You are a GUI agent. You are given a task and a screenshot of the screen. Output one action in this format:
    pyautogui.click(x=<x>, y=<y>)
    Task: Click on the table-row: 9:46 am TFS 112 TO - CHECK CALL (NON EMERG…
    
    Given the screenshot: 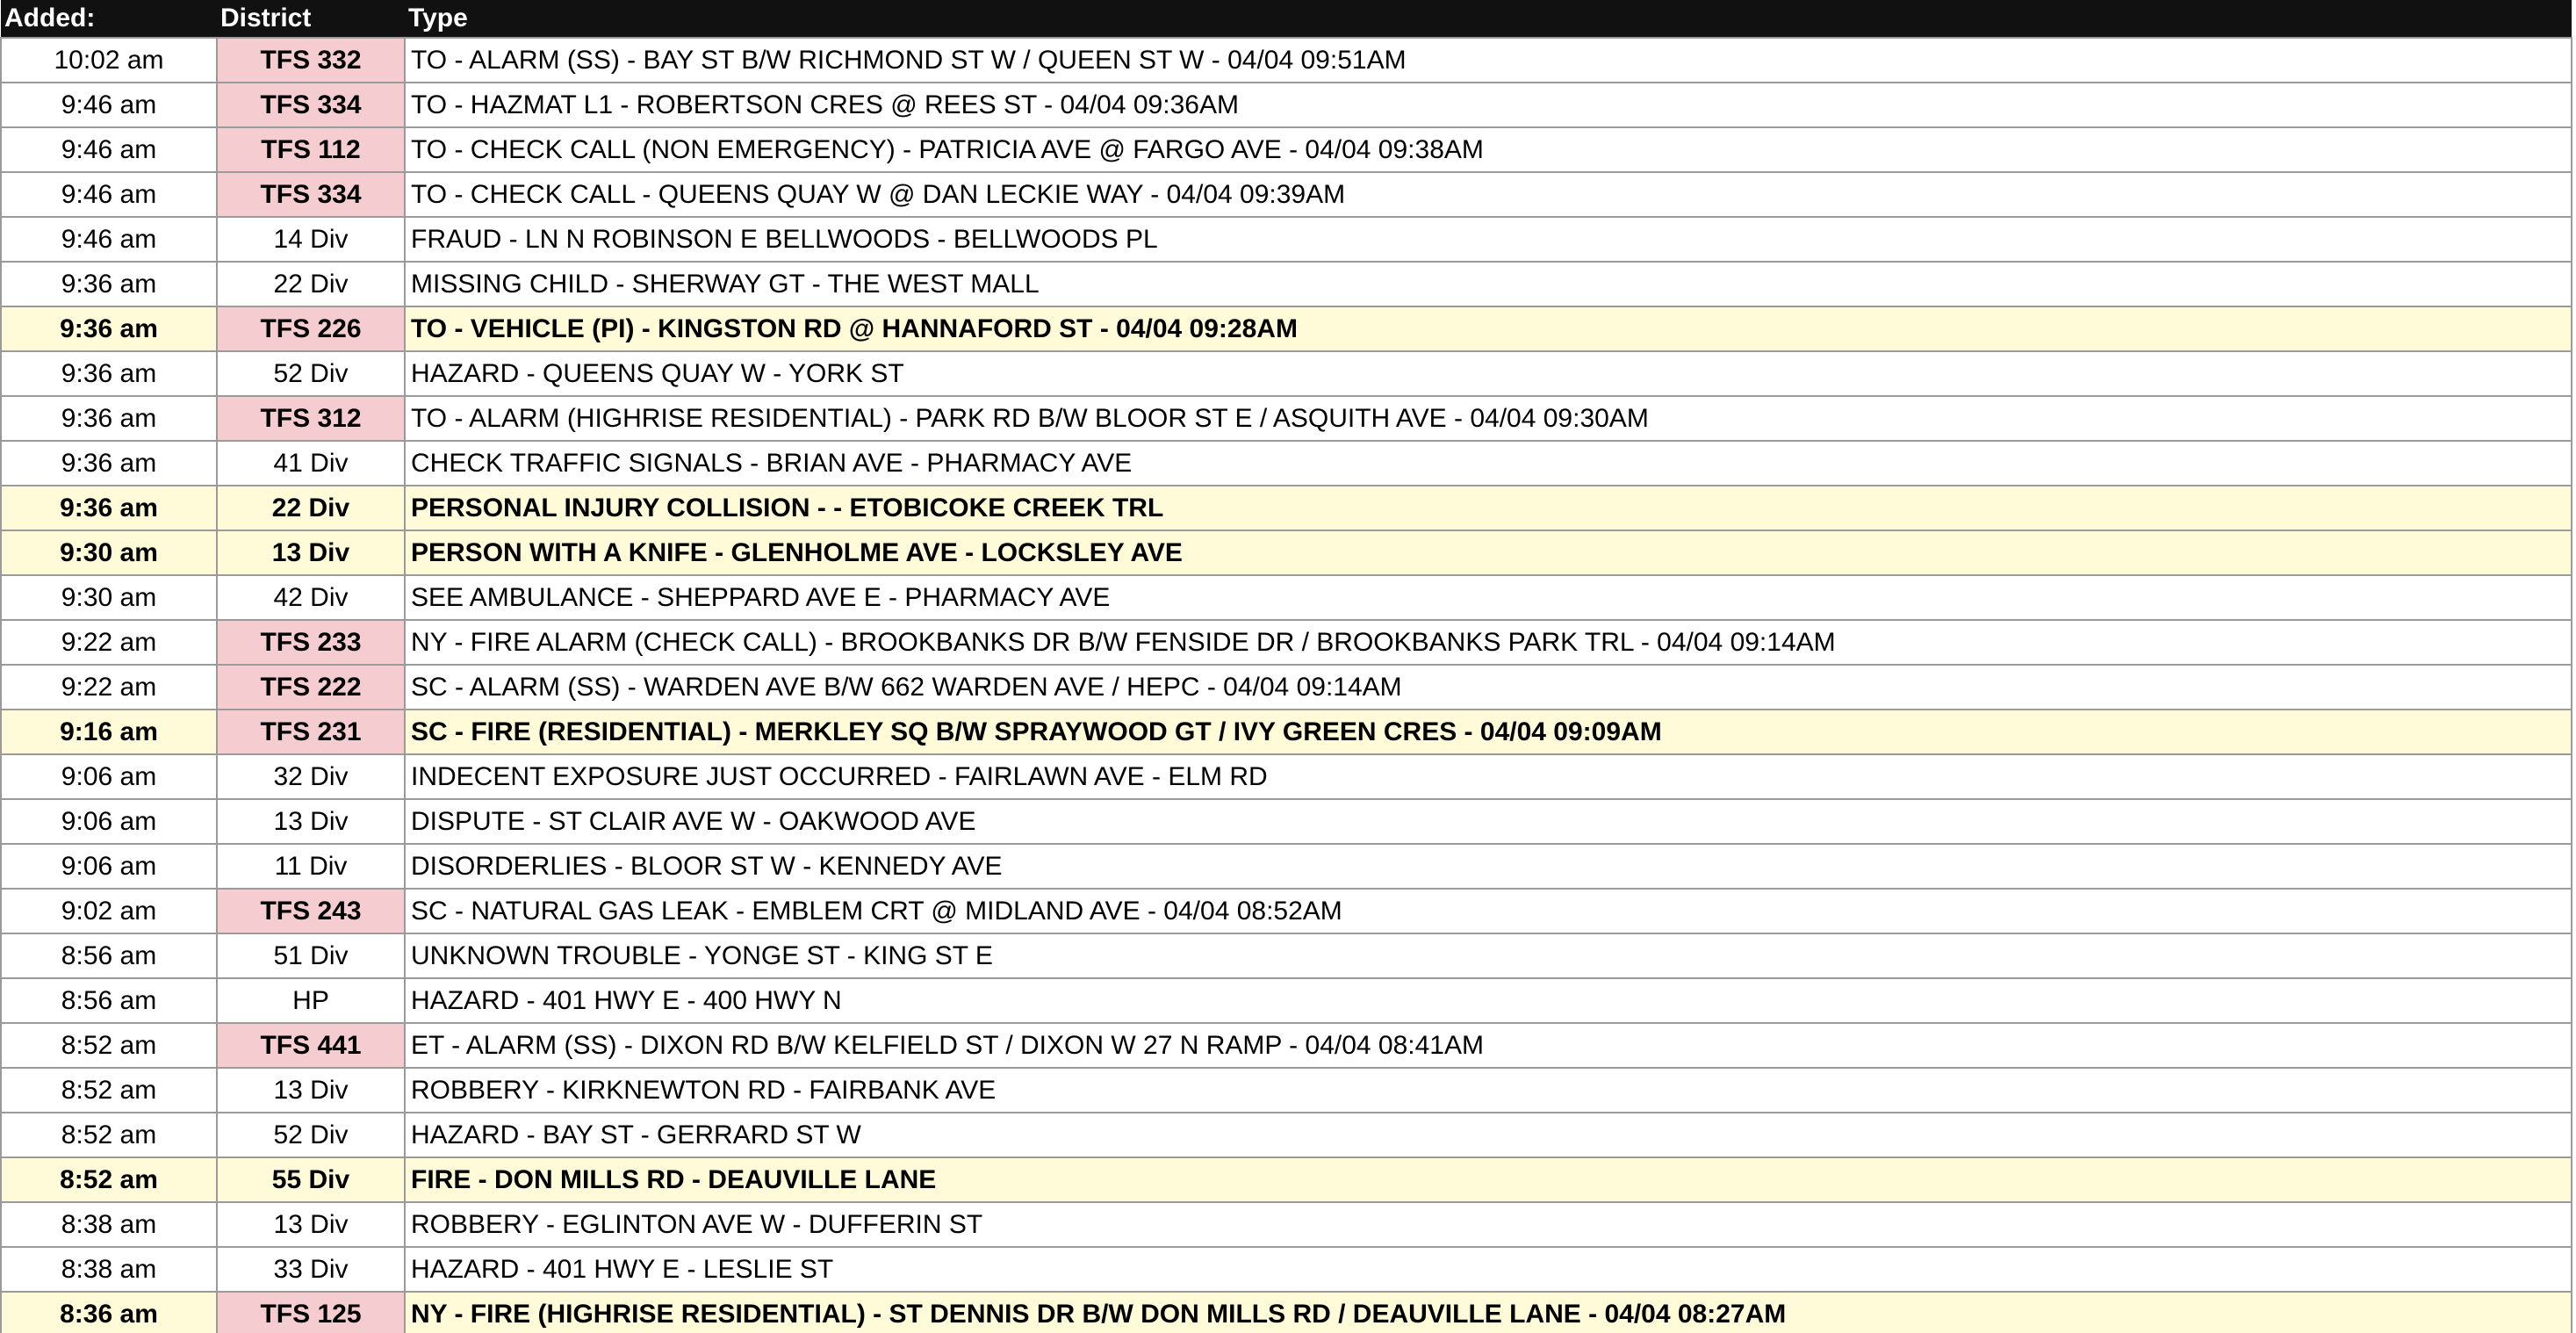 What is the action you would take?
    pyautogui.click(x=1286, y=149)
    